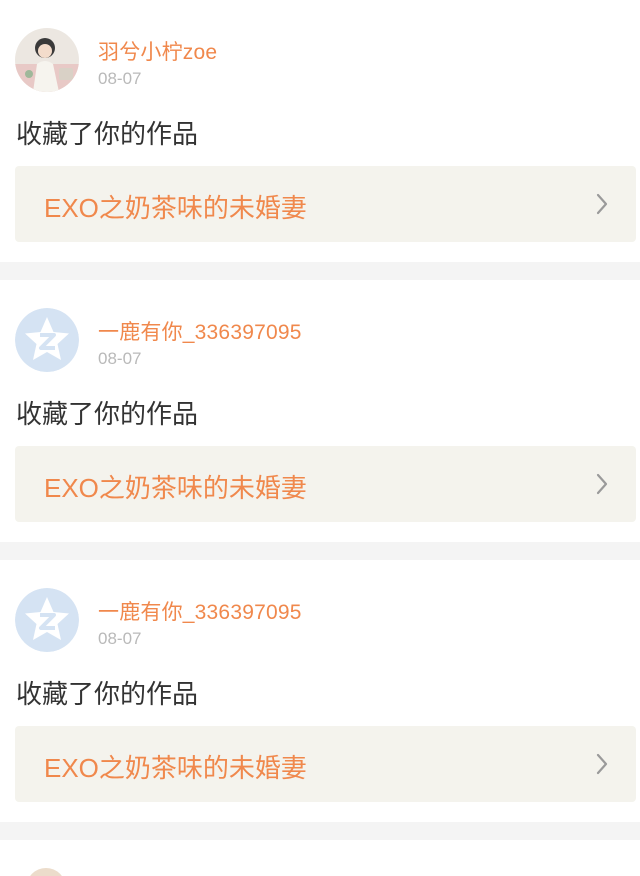  Describe the element at coordinates (157, 51) in the screenshot. I see `username-link: 羽兮小柠zoe` at that location.